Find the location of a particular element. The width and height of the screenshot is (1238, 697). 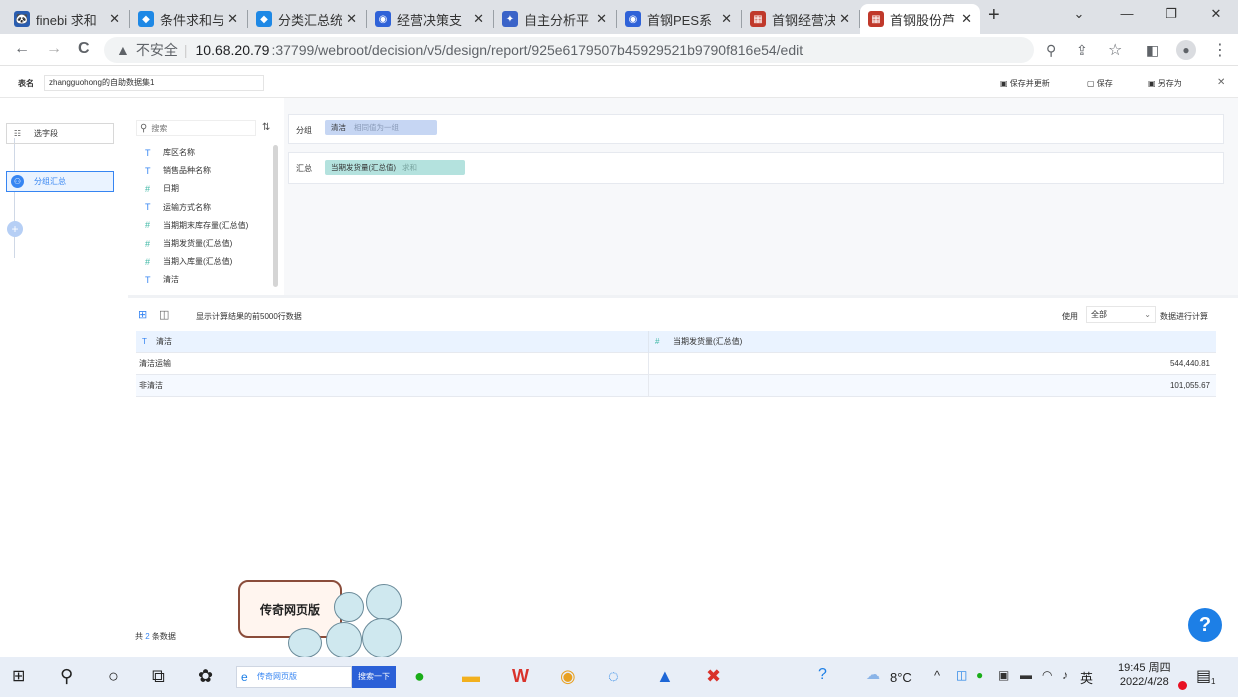

column-header: T 清洁 is located at coordinates (392, 341).